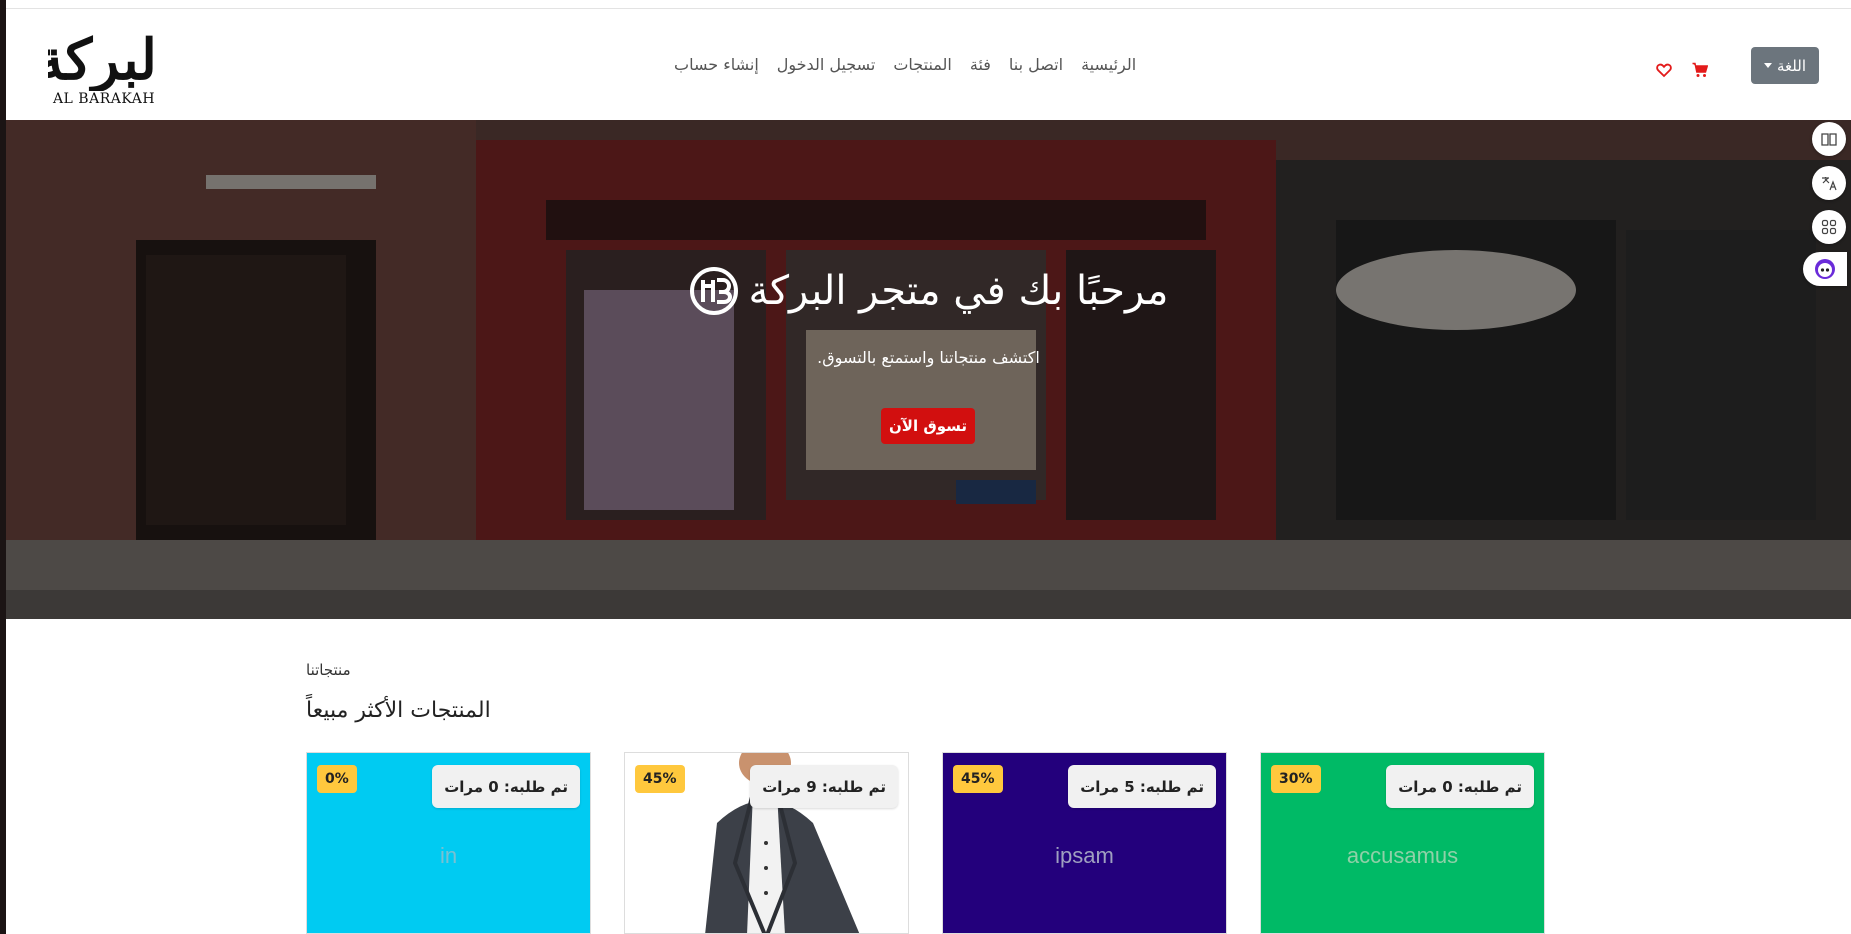 This screenshot has width=1851, height=934. I want to click on order-count-badge: تم طلبه: 9 مرات, so click(824, 786).